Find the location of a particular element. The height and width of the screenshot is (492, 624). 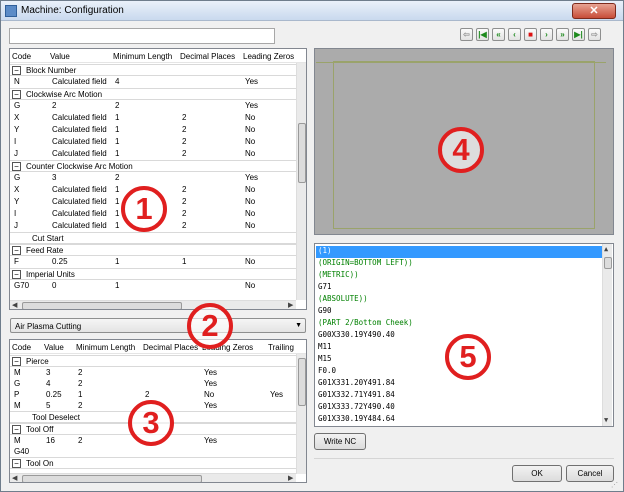

nc-line: G01X332.71Y491.84 is located at coordinates (356, 396).